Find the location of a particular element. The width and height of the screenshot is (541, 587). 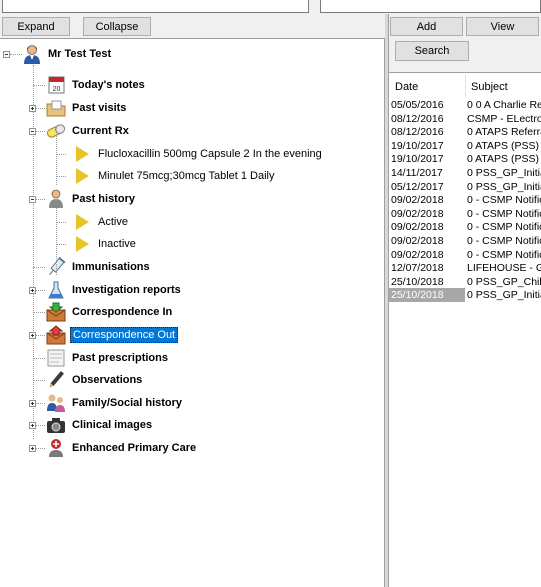

svg-text: 20 is located at coordinates (57, 89).